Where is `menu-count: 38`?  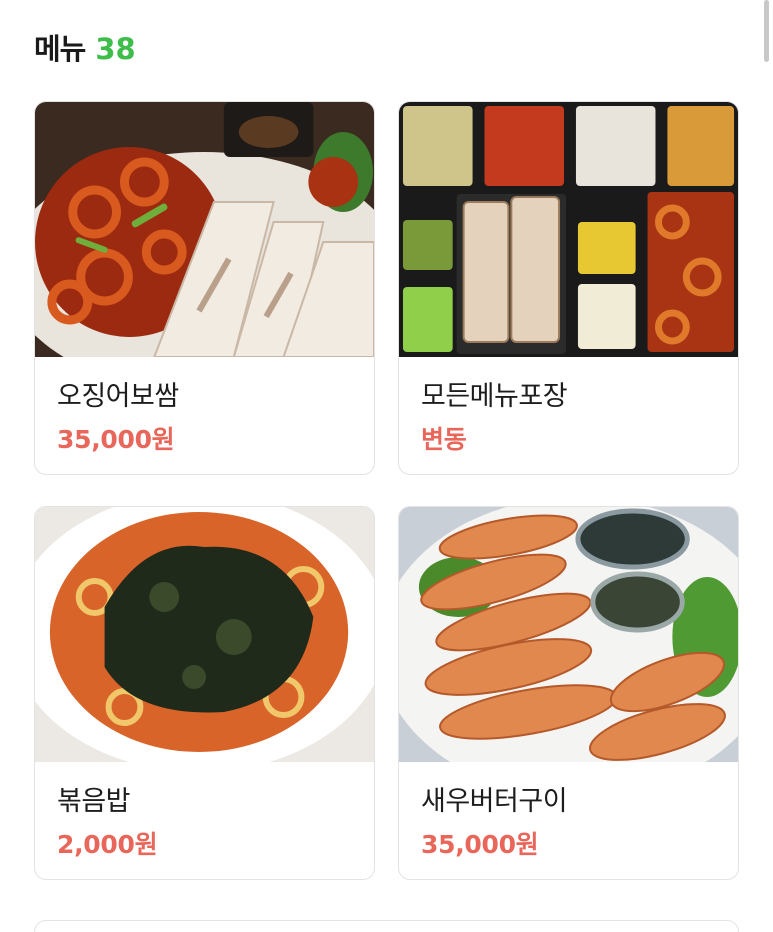 menu-count: 38 is located at coordinates (115, 49).